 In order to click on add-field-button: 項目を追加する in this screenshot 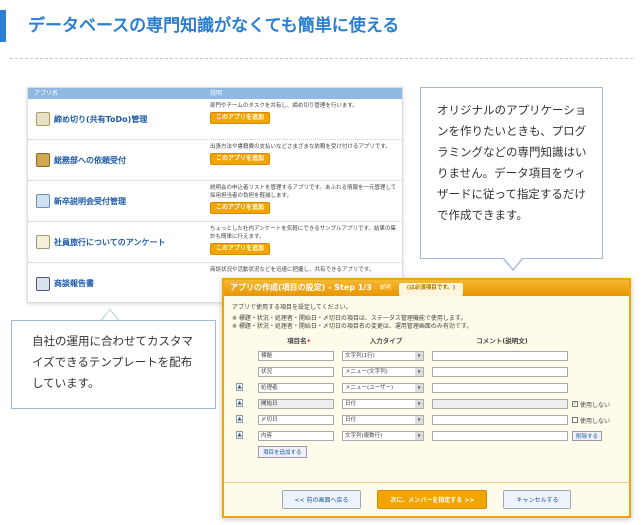, I will do `click(282, 452)`.